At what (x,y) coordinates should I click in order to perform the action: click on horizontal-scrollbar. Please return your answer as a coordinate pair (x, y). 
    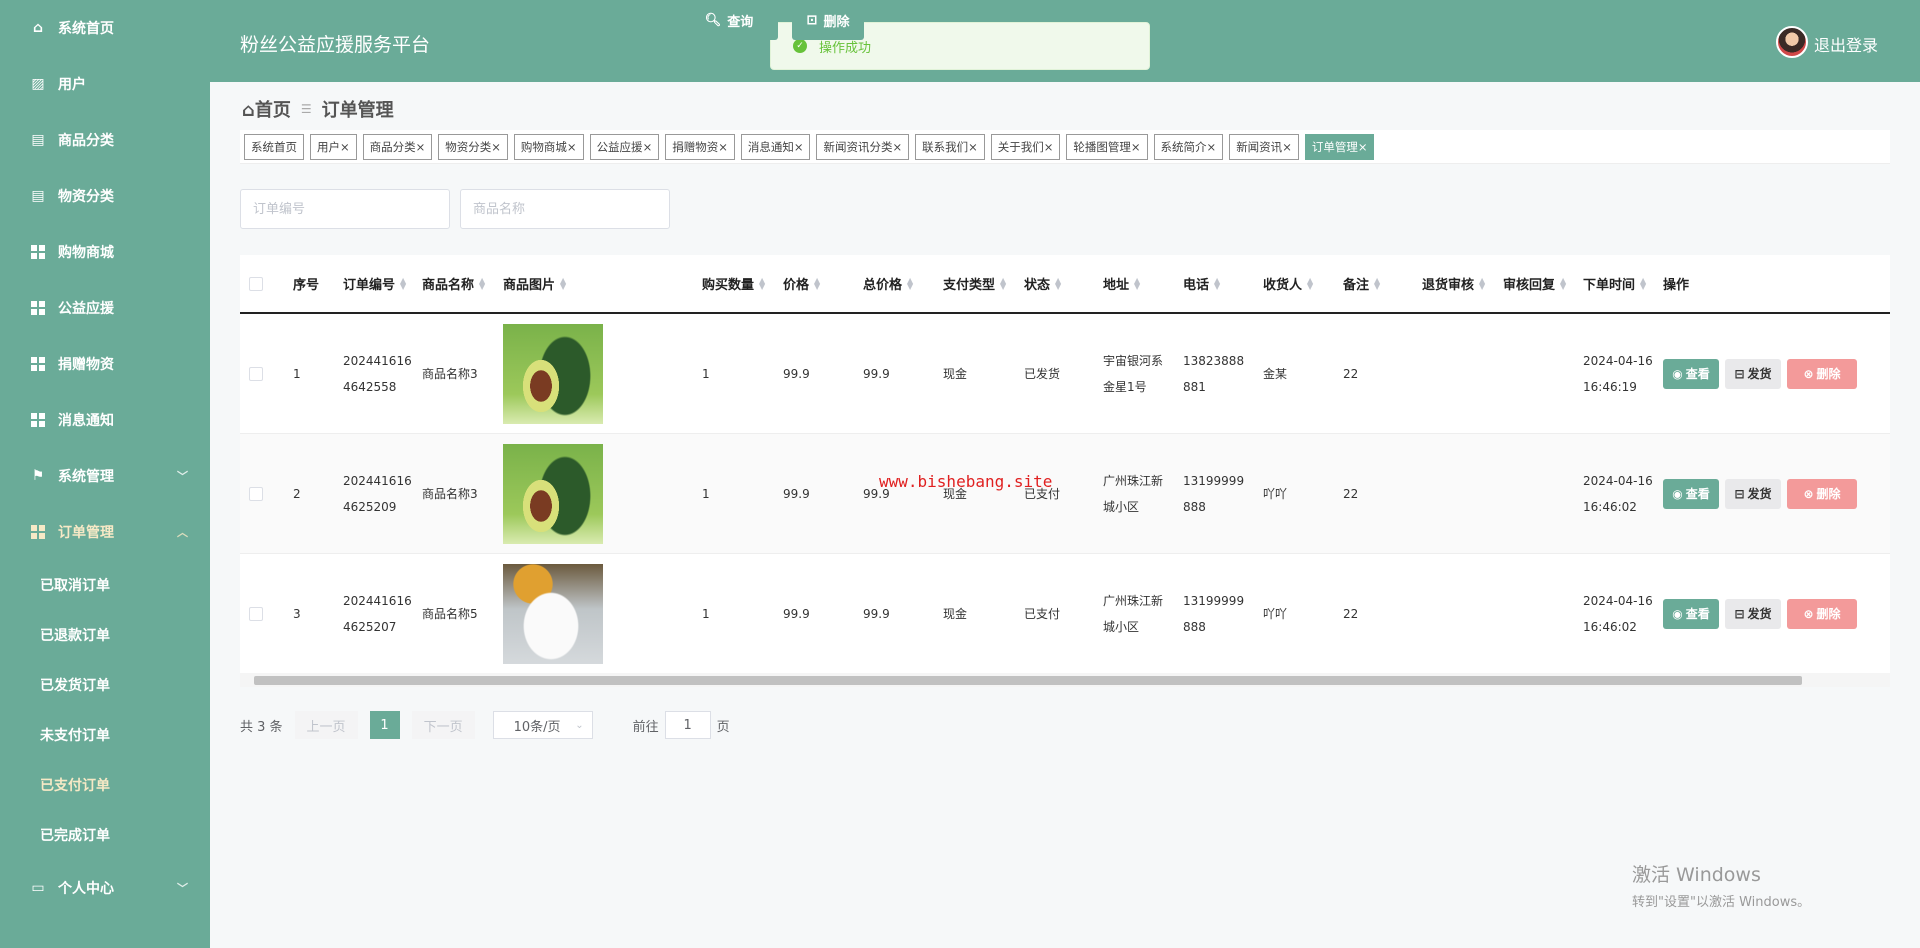
    Looking at the image, I should click on (1065, 680).